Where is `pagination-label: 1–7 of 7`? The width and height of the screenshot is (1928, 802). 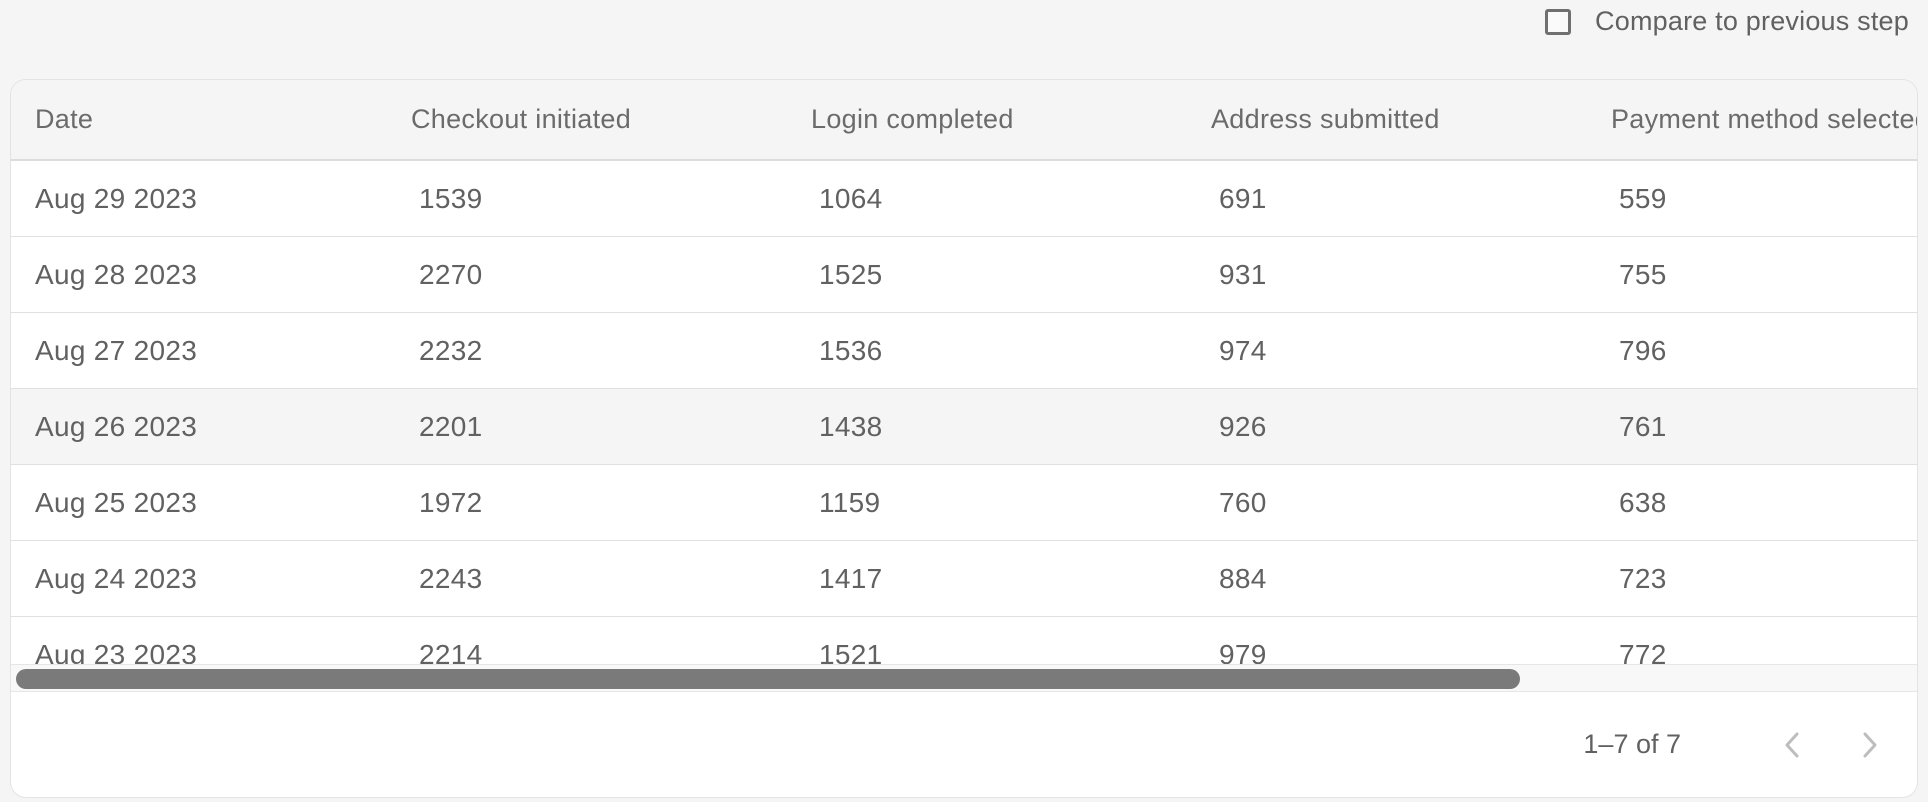
pagination-label: 1–7 of 7 is located at coordinates (1632, 744).